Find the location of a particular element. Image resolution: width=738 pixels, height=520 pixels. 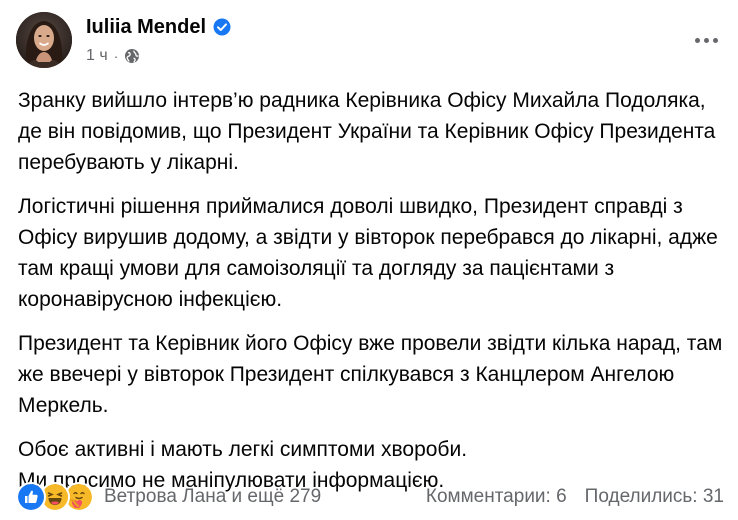

more-options-icon is located at coordinates (706, 40).